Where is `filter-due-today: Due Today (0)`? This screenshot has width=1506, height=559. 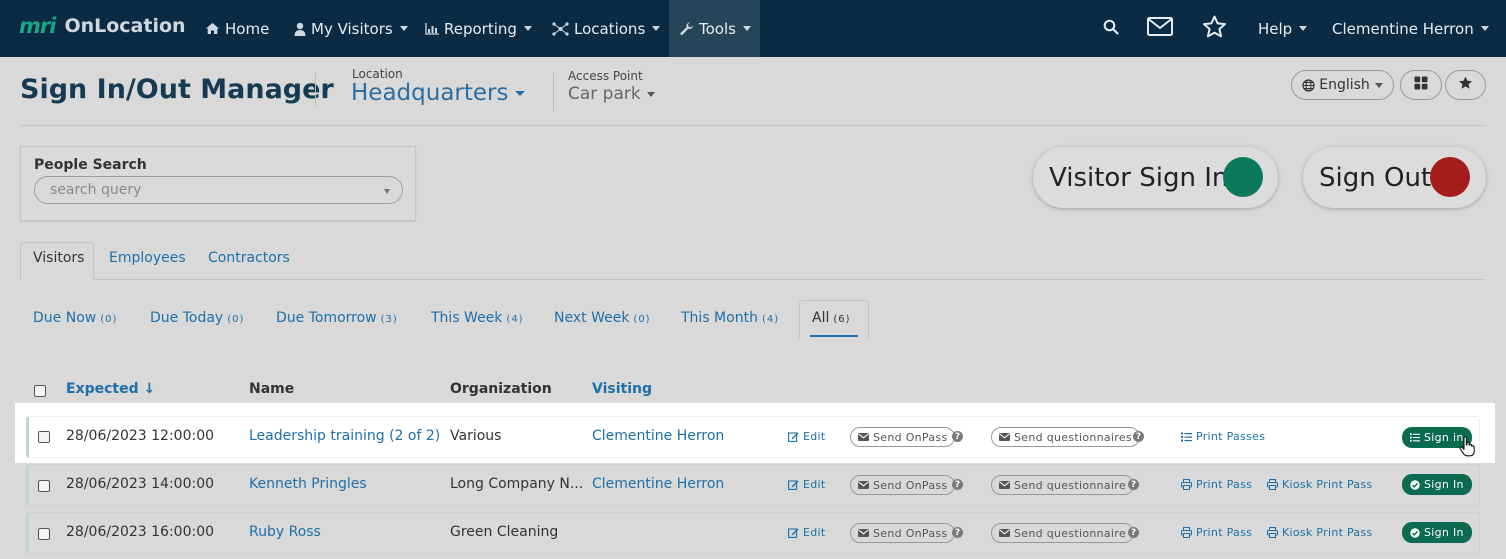 filter-due-today: Due Today (0) is located at coordinates (197, 318).